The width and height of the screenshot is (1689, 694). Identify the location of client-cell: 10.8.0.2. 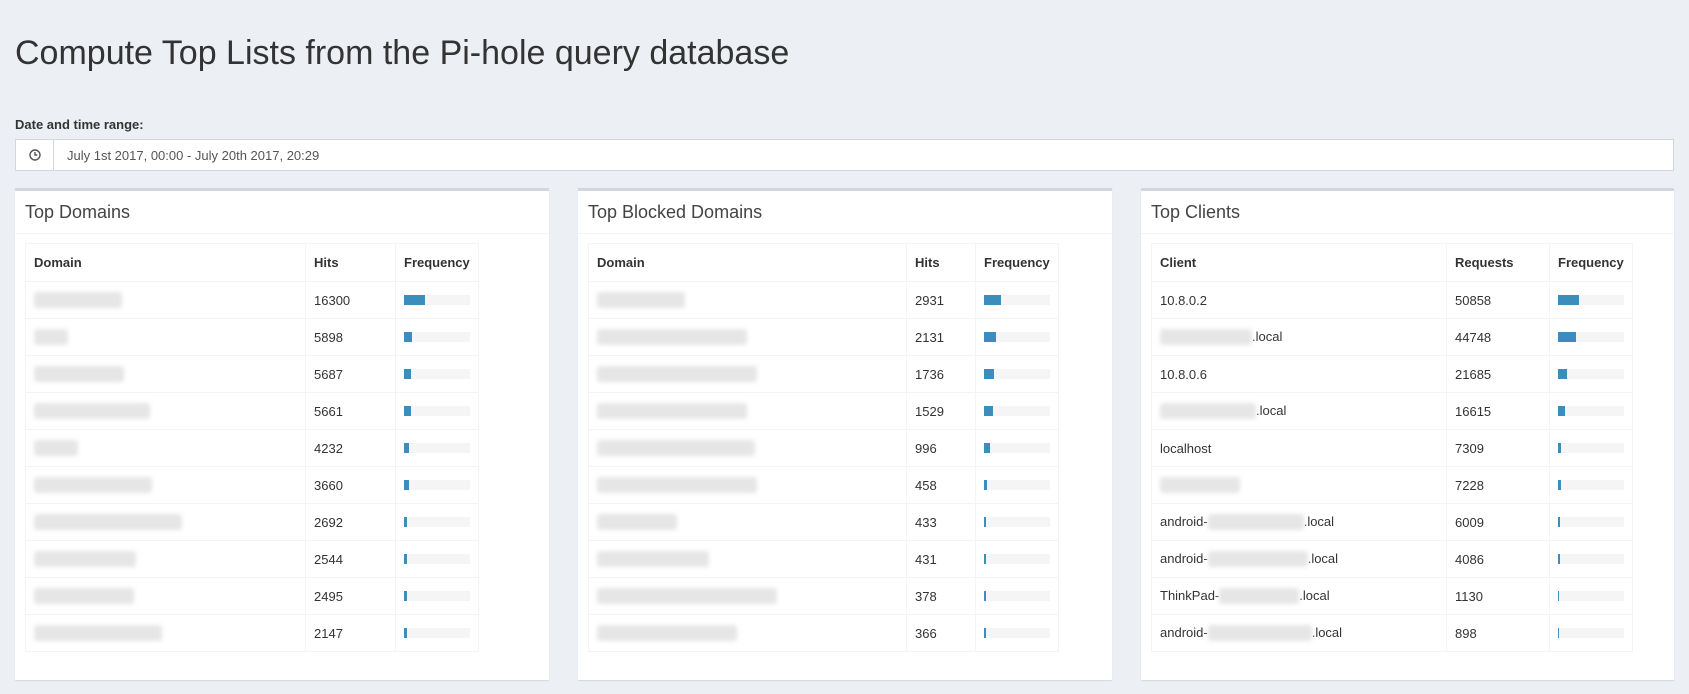
(1299, 300).